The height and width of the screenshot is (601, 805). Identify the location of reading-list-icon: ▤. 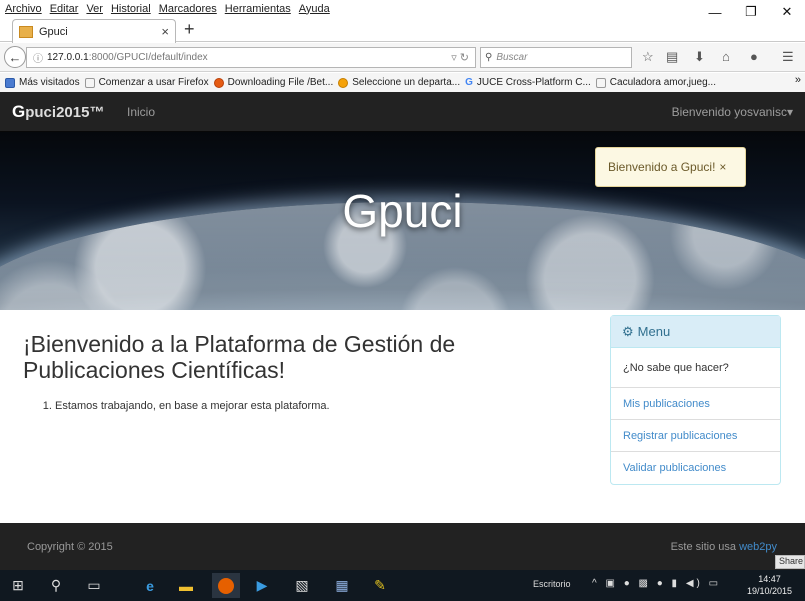
(672, 57).